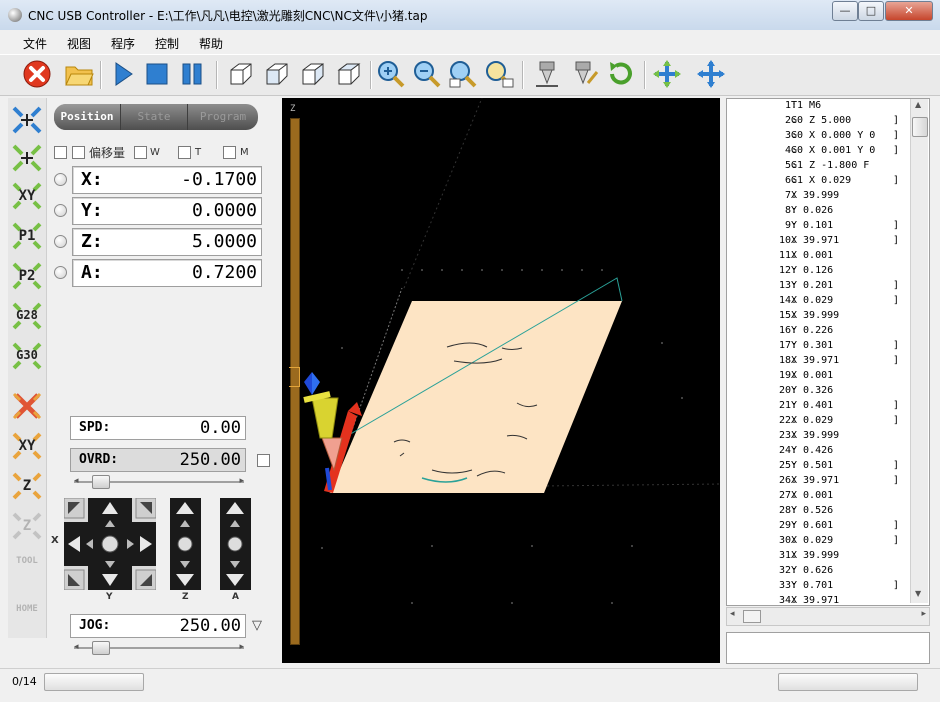 This screenshot has height=702, width=940. Describe the element at coordinates (60, 179) in the screenshot. I see `x-axis-radio` at that location.